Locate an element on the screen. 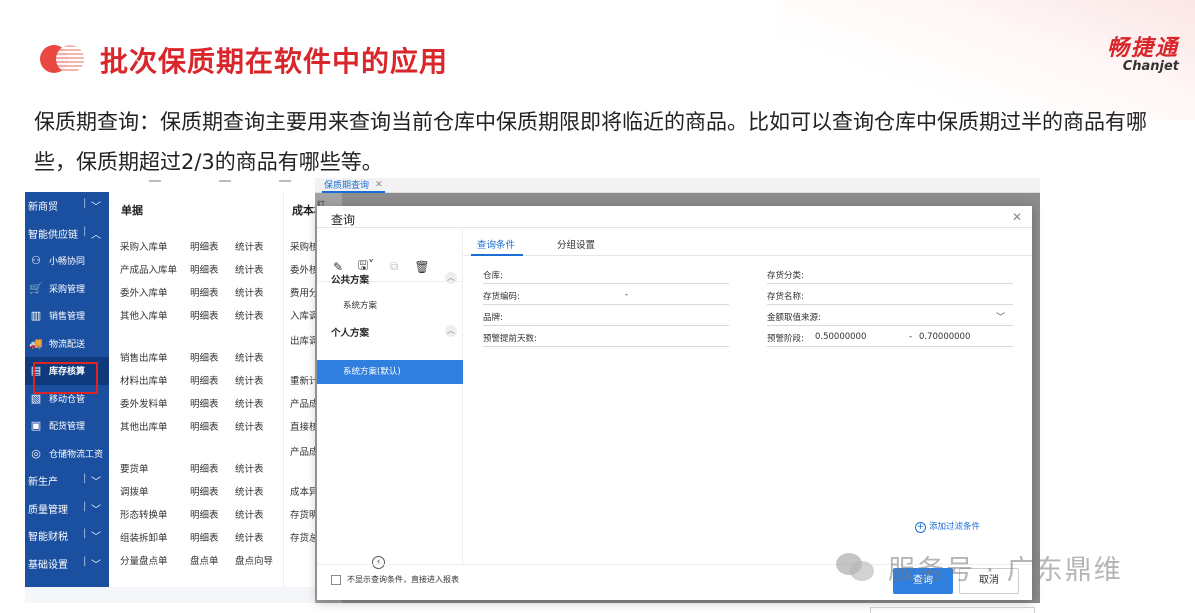  add-filter-button: + 添加过滤条件 is located at coordinates (947, 526).